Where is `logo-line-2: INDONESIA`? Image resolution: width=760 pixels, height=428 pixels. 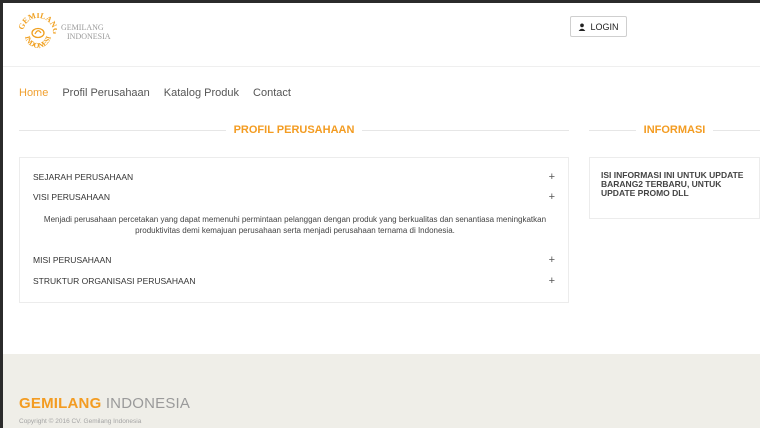
logo-line-2: INDONESIA is located at coordinates (89, 36).